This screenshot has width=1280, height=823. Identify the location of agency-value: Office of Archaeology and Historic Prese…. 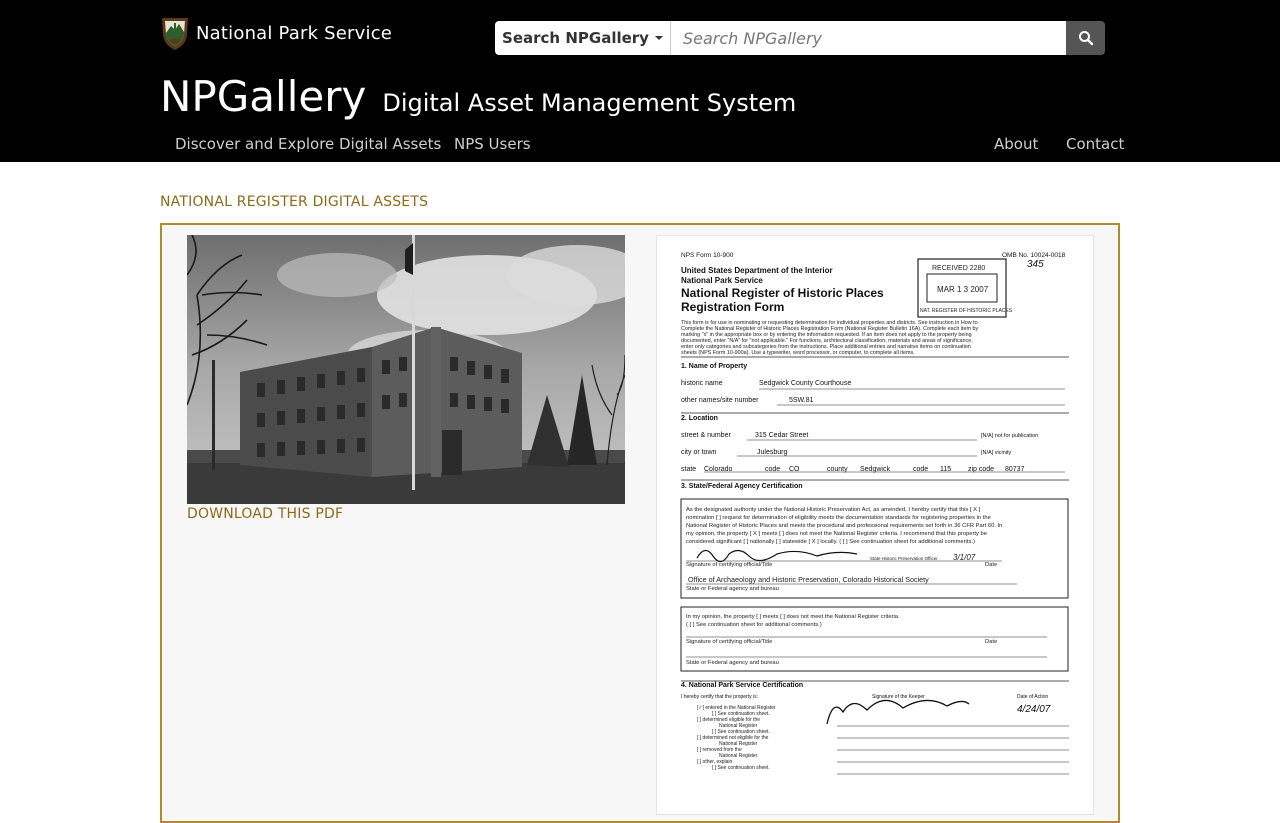
(808, 579).